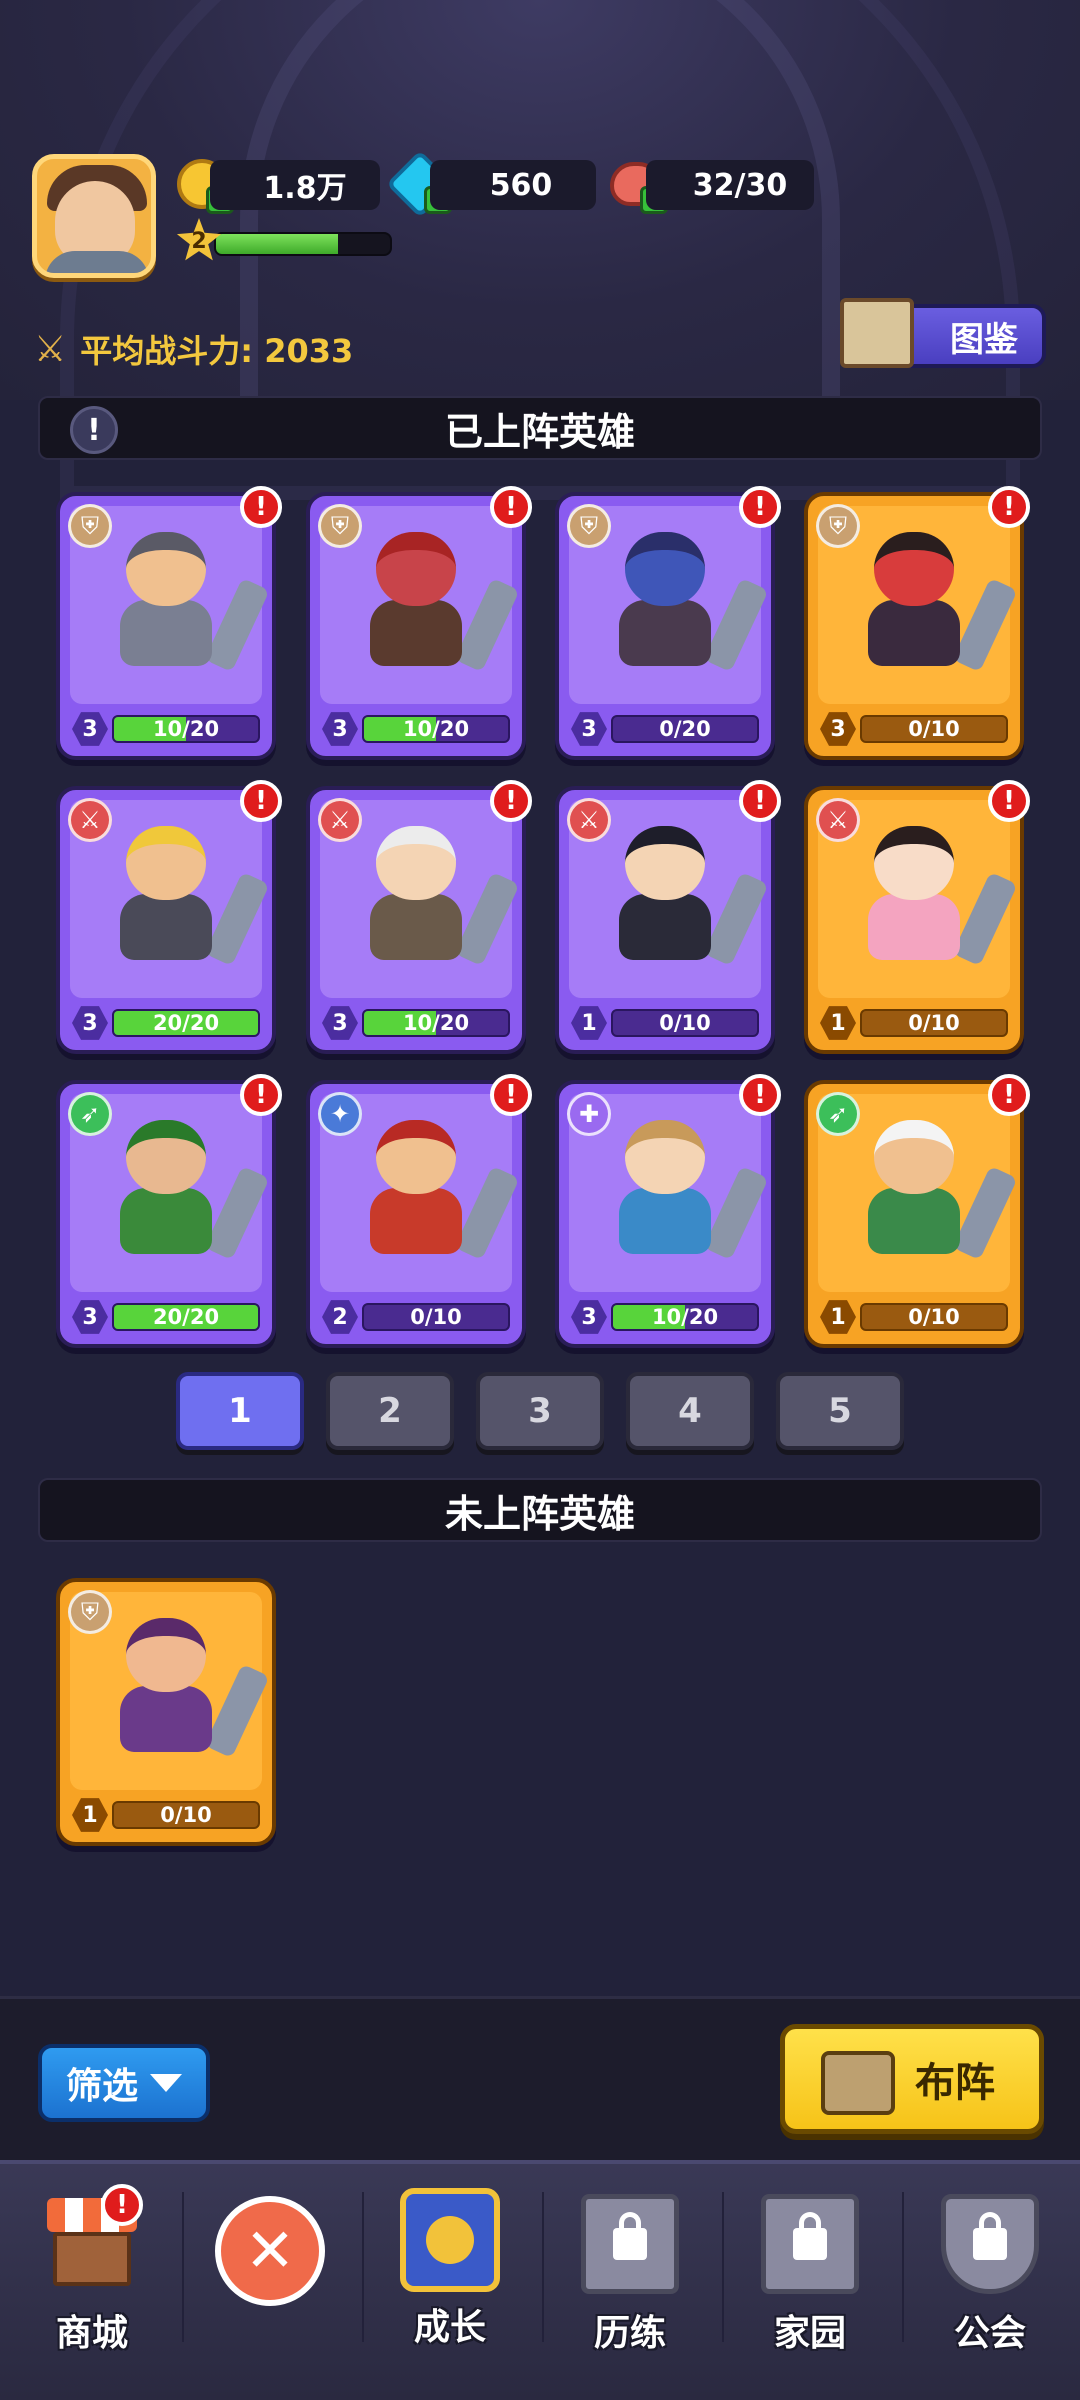 The image size is (1080, 2400). I want to click on hero-card: ⛨ 1 0/10, so click(166, 1712).